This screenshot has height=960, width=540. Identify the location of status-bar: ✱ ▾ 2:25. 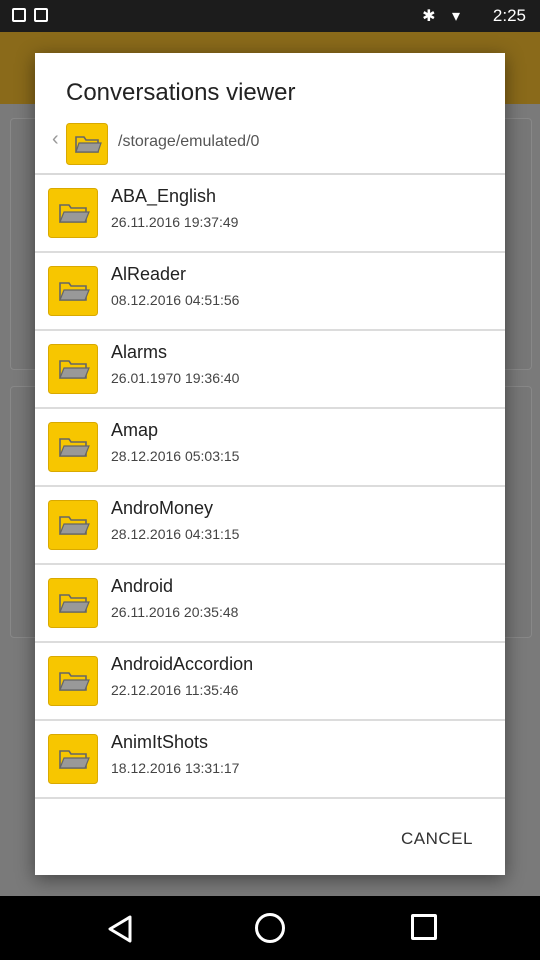
(270, 16).